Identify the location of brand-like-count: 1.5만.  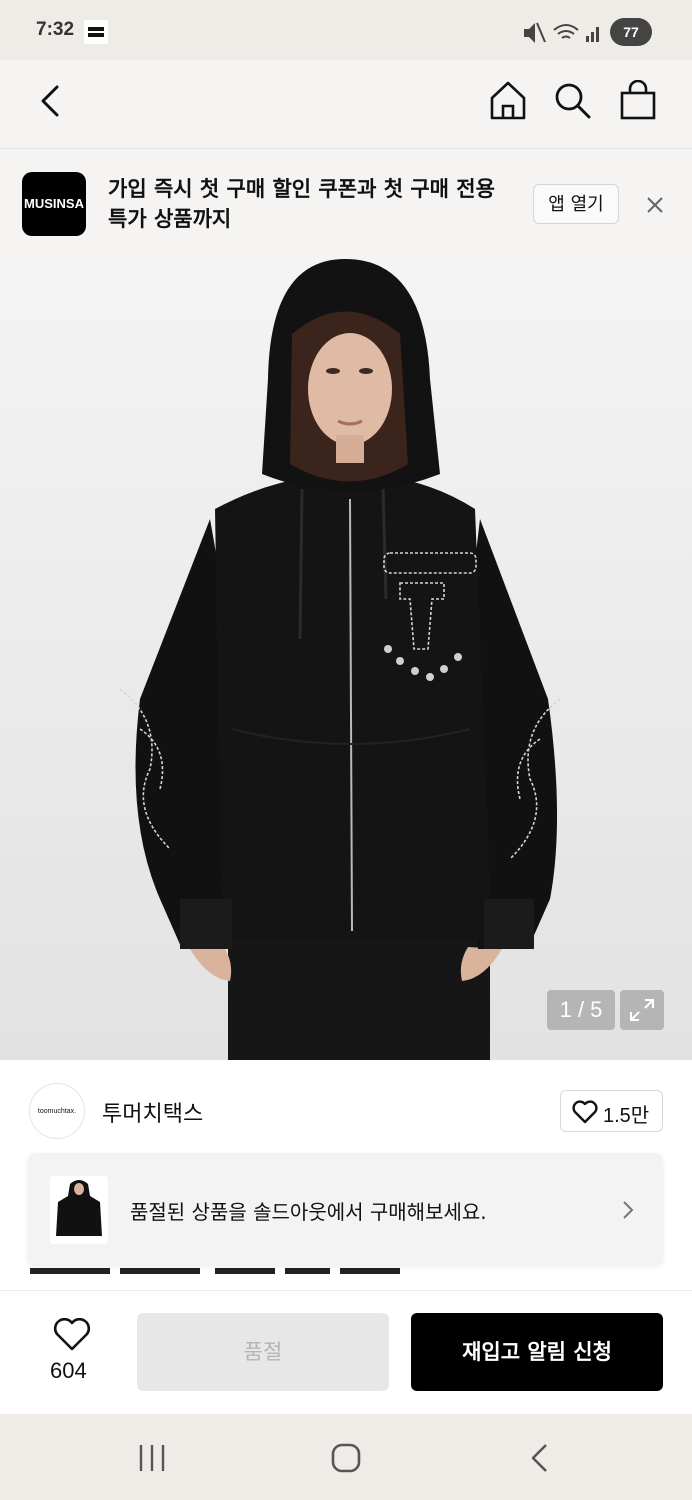
(626, 1116).